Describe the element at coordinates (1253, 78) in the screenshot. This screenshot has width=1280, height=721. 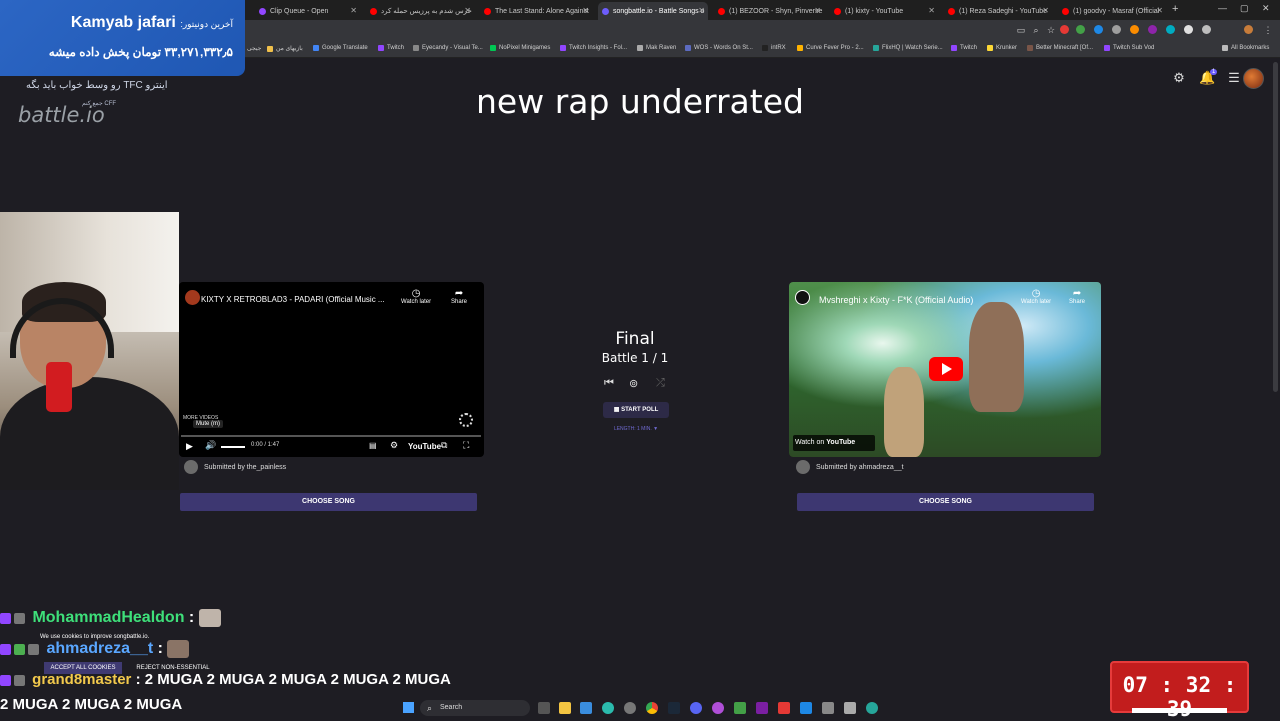
I see `user-avatar` at that location.